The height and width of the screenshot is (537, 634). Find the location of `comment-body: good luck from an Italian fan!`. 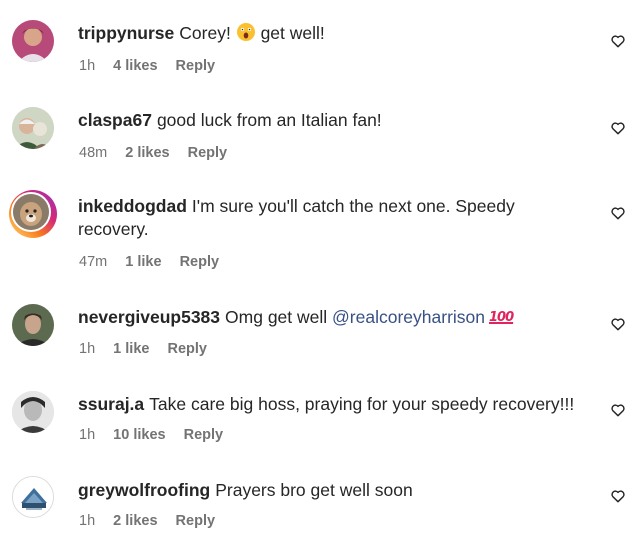

comment-body: good luck from an Italian fan! is located at coordinates (269, 120).